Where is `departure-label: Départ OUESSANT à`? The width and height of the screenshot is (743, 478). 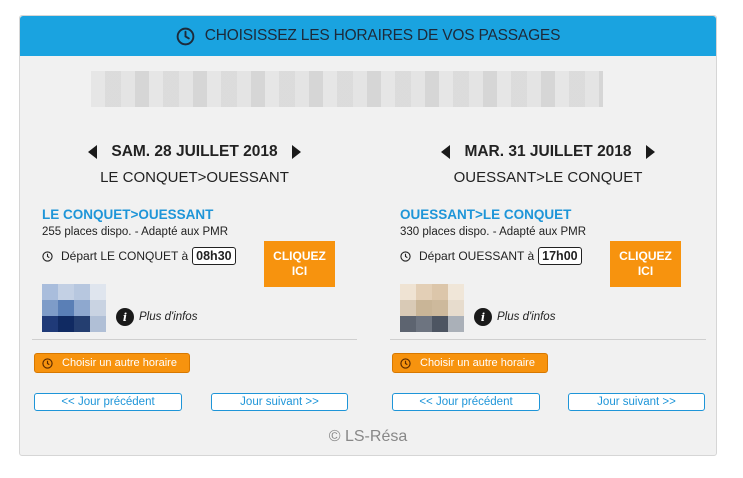 departure-label: Départ OUESSANT à is located at coordinates (477, 256).